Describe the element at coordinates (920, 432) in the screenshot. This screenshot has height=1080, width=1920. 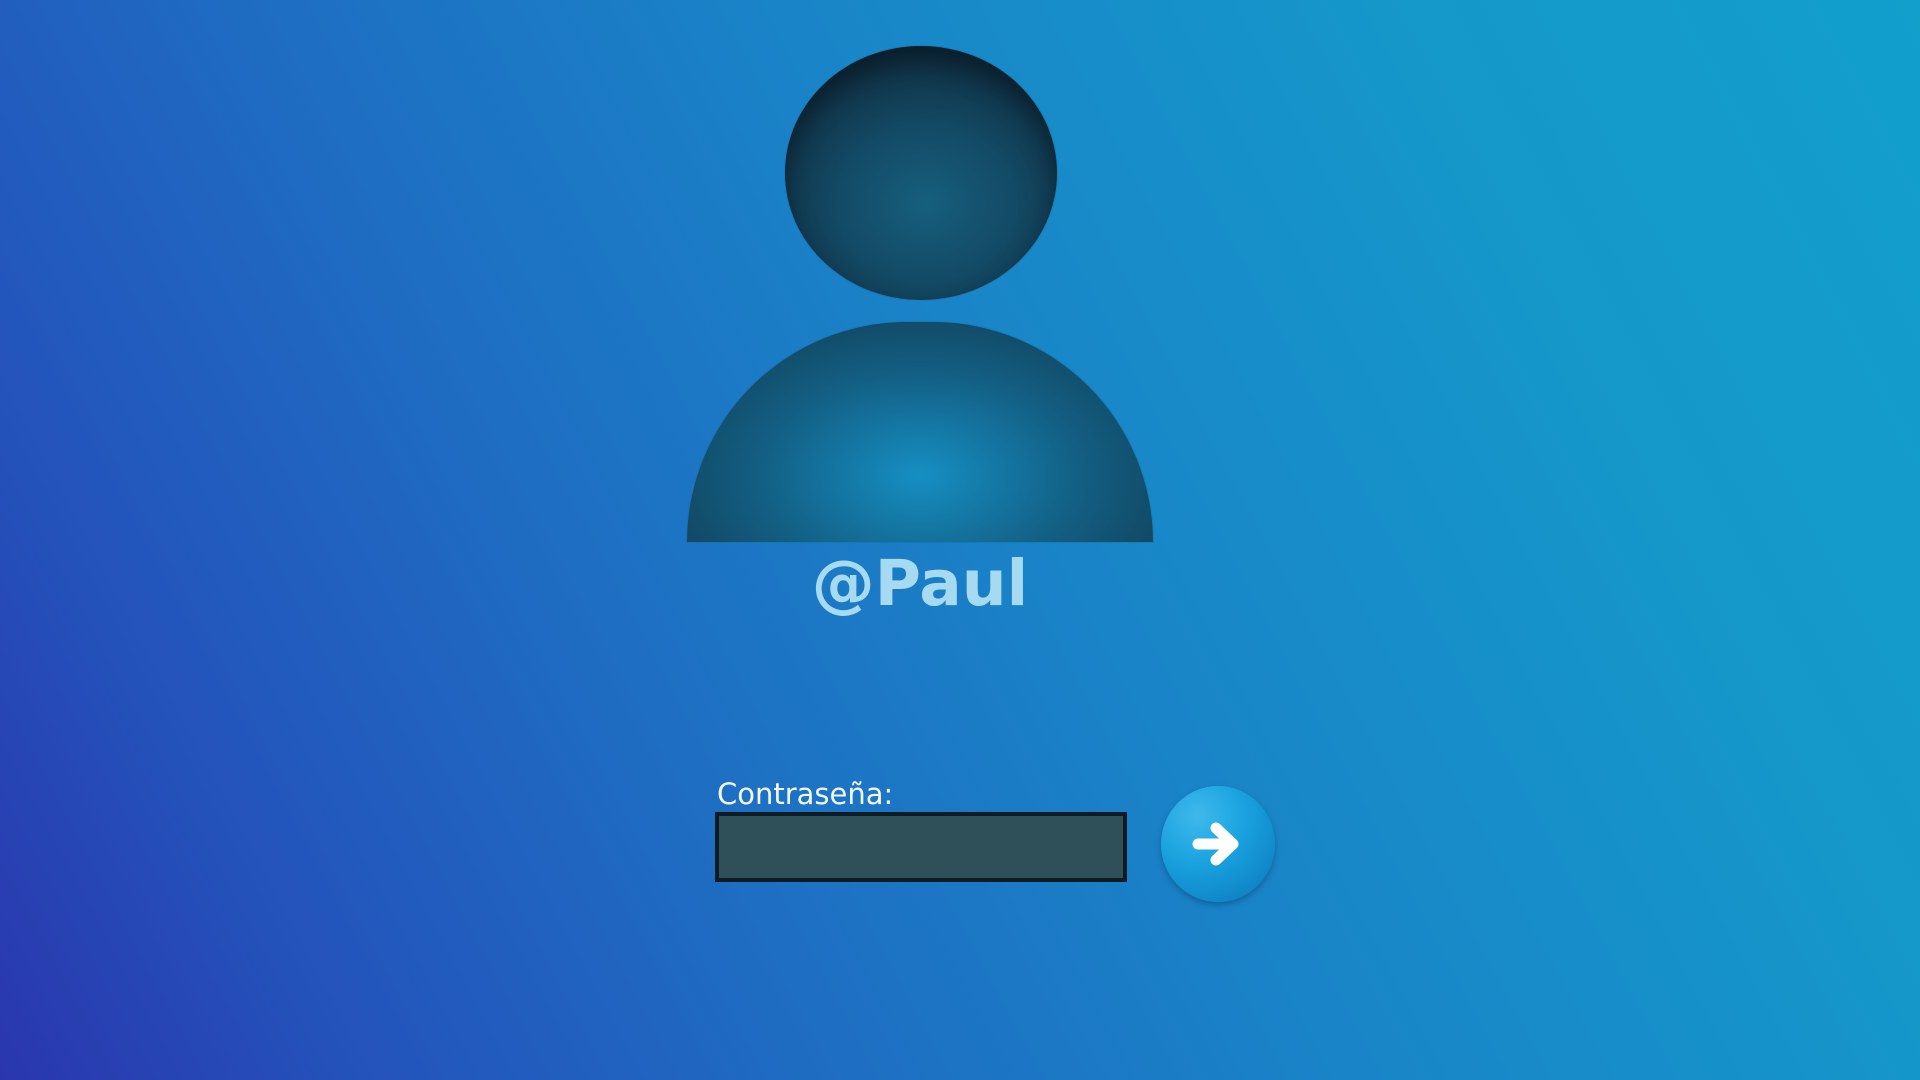
I see `avatar-body` at that location.